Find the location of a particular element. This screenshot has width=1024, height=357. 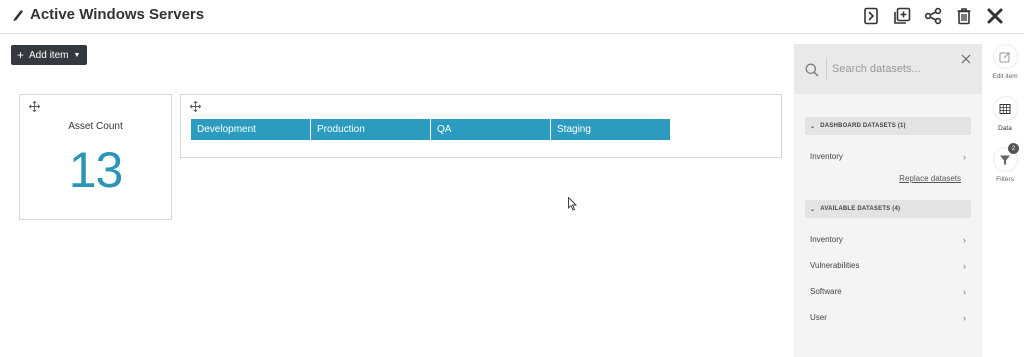

close-panel-icon is located at coordinates (966, 59).